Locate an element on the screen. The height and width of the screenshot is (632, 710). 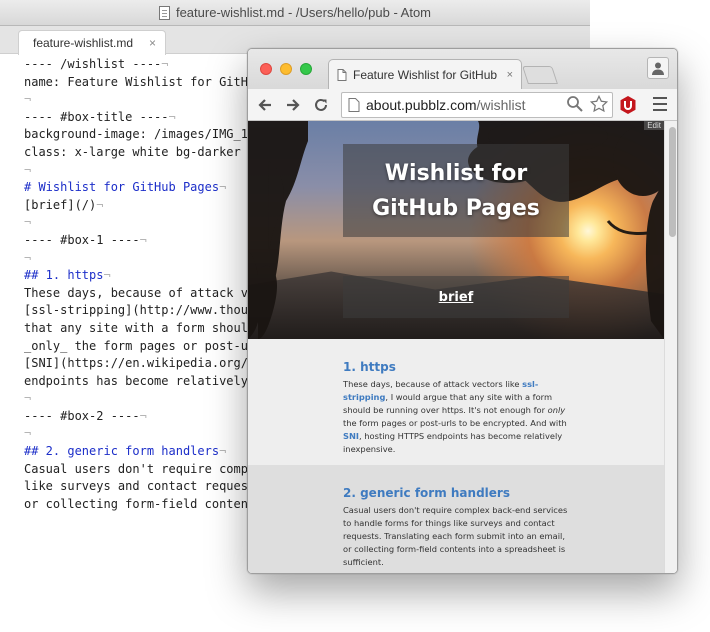
sni-link: SNI is located at coordinates (351, 436).